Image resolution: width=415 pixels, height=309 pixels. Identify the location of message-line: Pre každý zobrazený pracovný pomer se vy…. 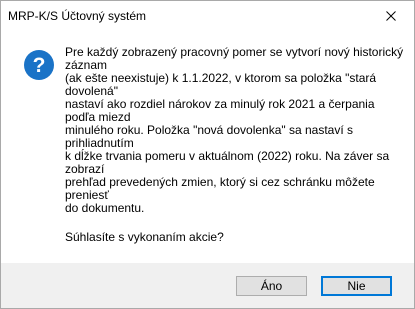
(234, 52).